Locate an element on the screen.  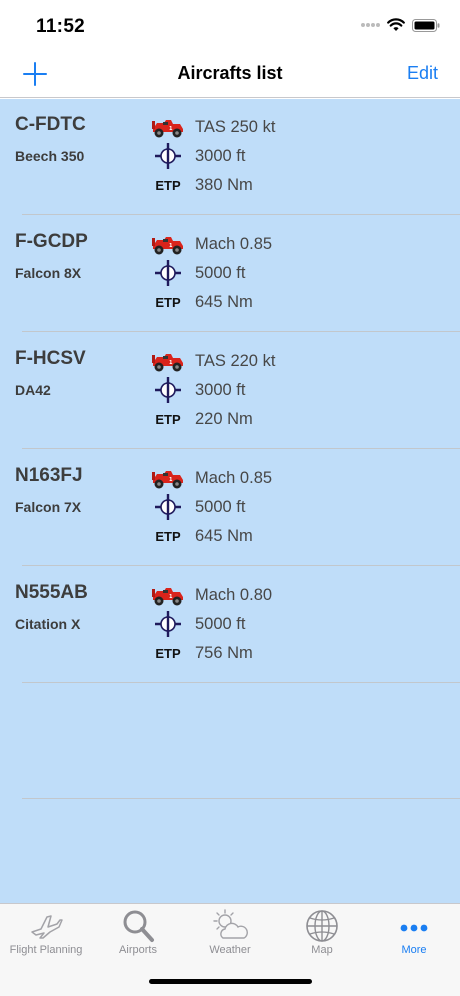
list-separator is located at coordinates (241, 798).